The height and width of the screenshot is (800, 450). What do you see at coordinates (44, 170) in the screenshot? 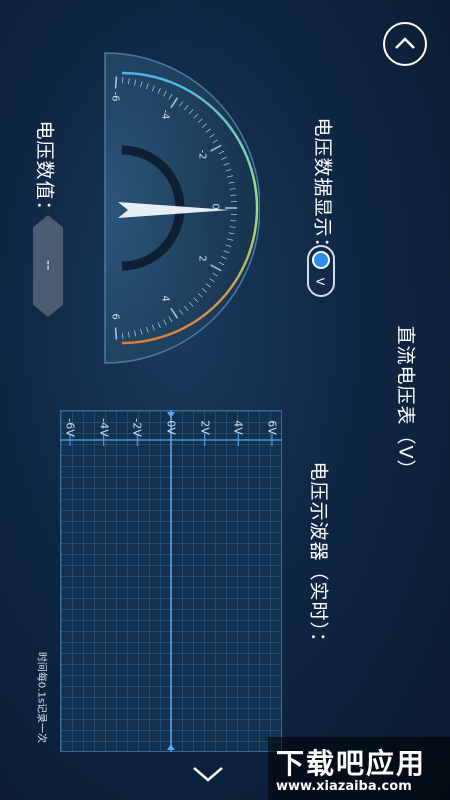
I see `voltage-value-label: 电压数值：` at bounding box center [44, 170].